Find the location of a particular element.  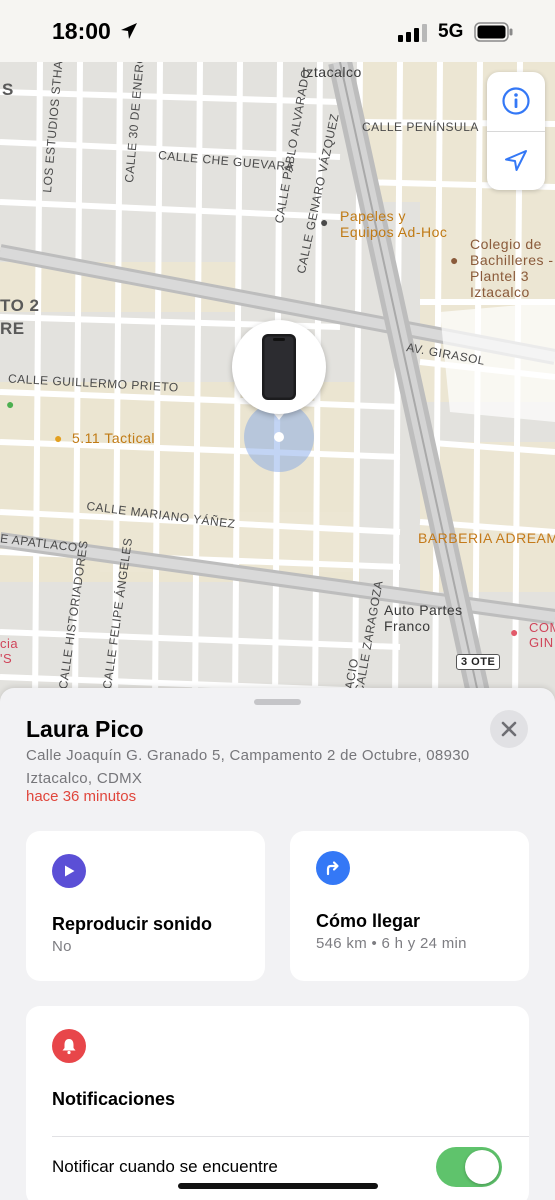

green-pin-icon: ● is located at coordinates (10, 404).